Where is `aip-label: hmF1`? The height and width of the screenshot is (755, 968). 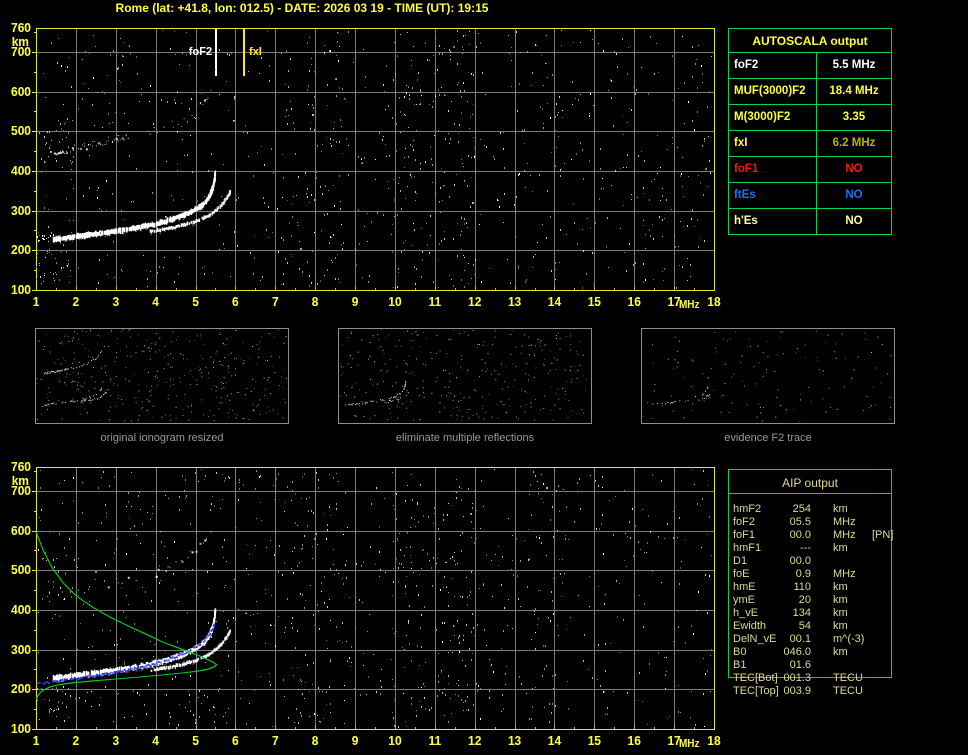
aip-label: hmF1 is located at coordinates (747, 548).